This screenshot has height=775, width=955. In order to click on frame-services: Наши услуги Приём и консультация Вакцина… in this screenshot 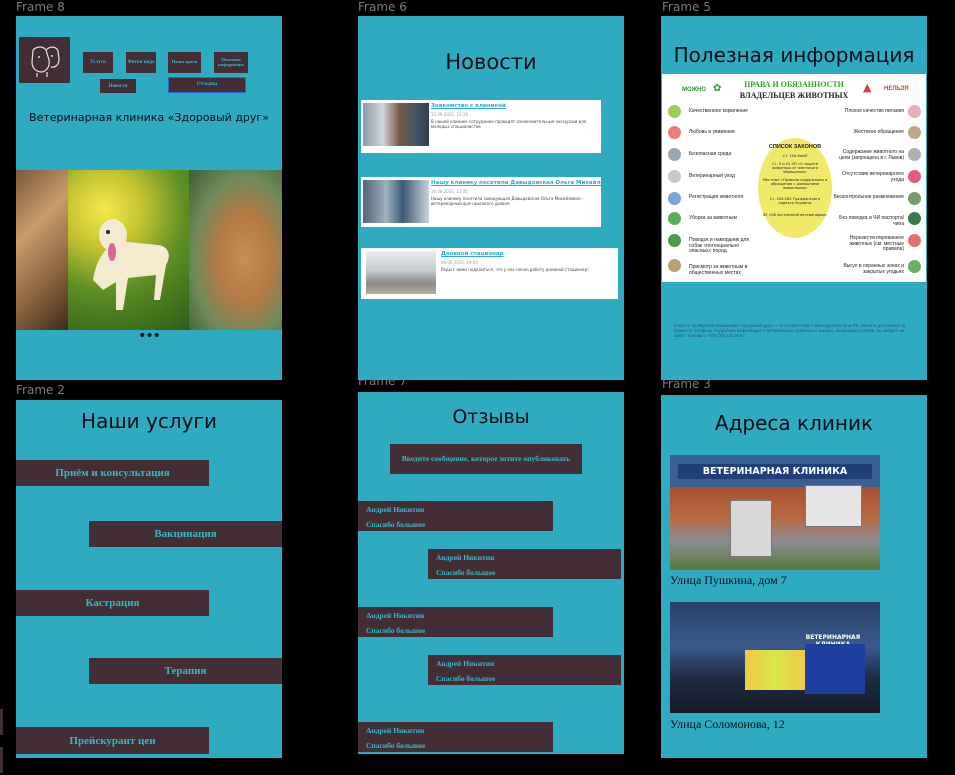, I will do `click(149, 579)`.